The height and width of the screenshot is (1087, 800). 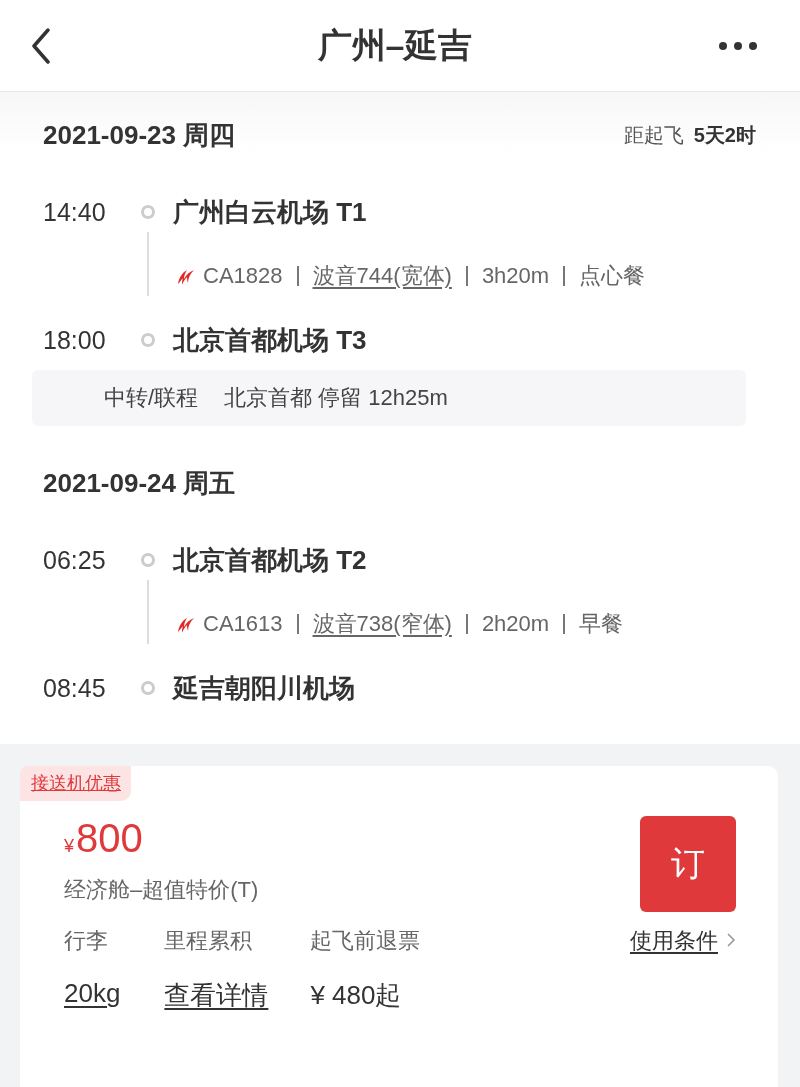 What do you see at coordinates (270, 212) in the screenshot?
I see `airport-name: 广州白云机场 T1` at bounding box center [270, 212].